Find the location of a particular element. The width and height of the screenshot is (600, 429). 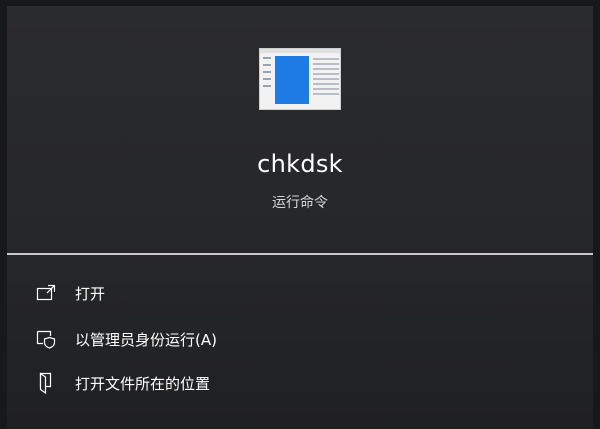

action-run-as-admin: 以管理员身份运行(A) is located at coordinates (126, 339).